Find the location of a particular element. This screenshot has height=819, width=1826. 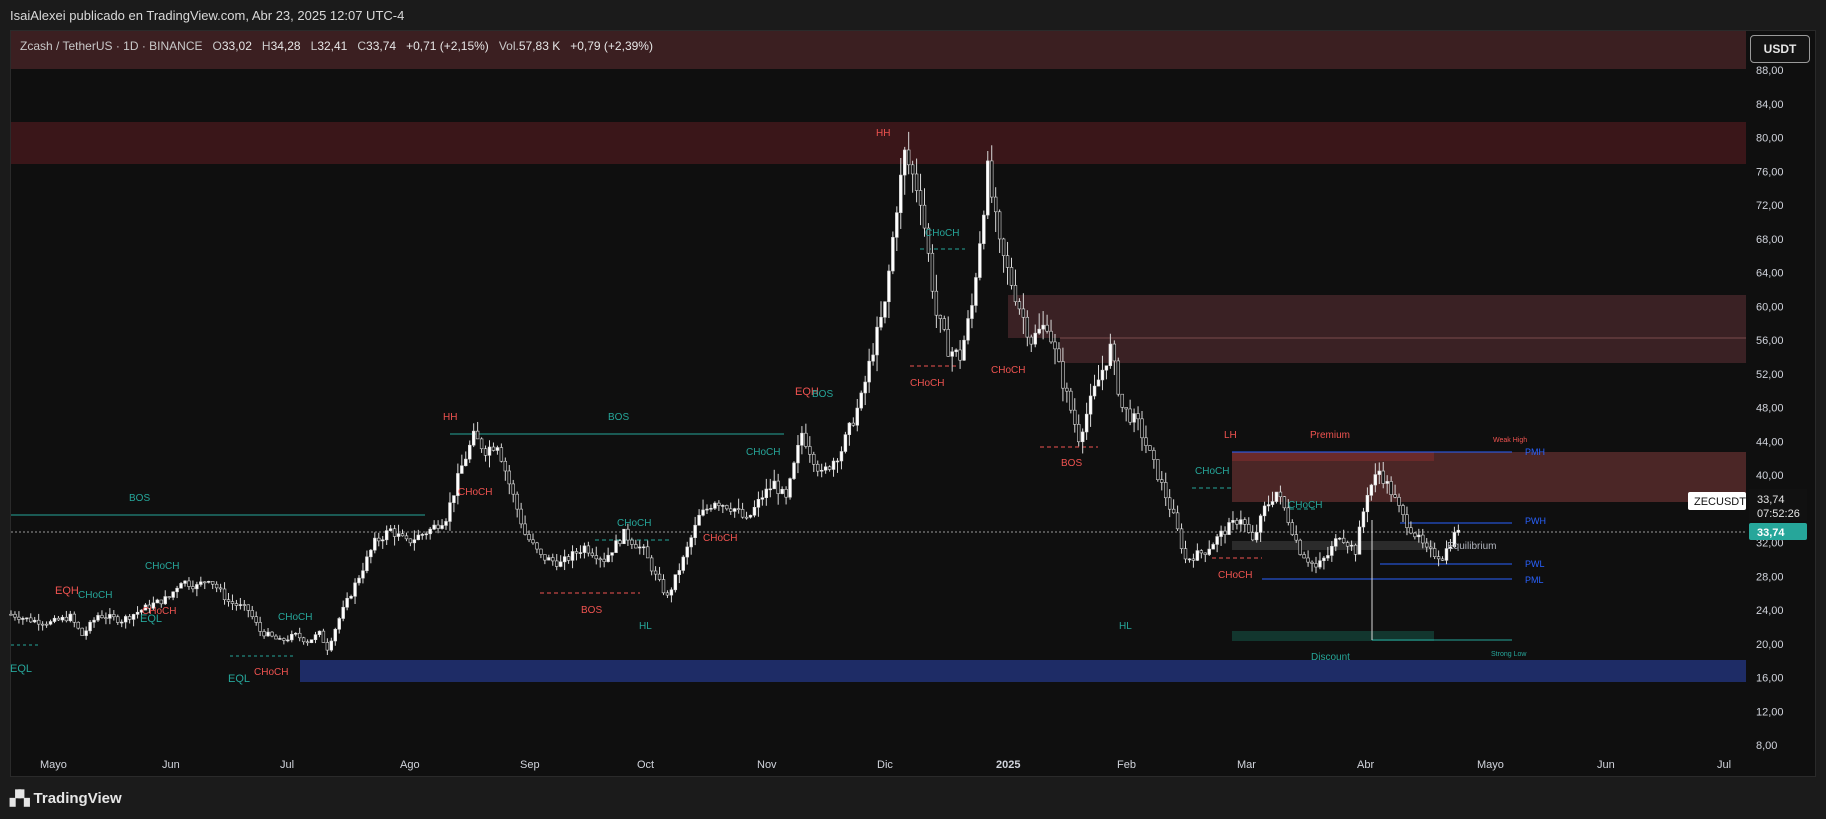

price-tick-label: 28,00 is located at coordinates (1770, 577).